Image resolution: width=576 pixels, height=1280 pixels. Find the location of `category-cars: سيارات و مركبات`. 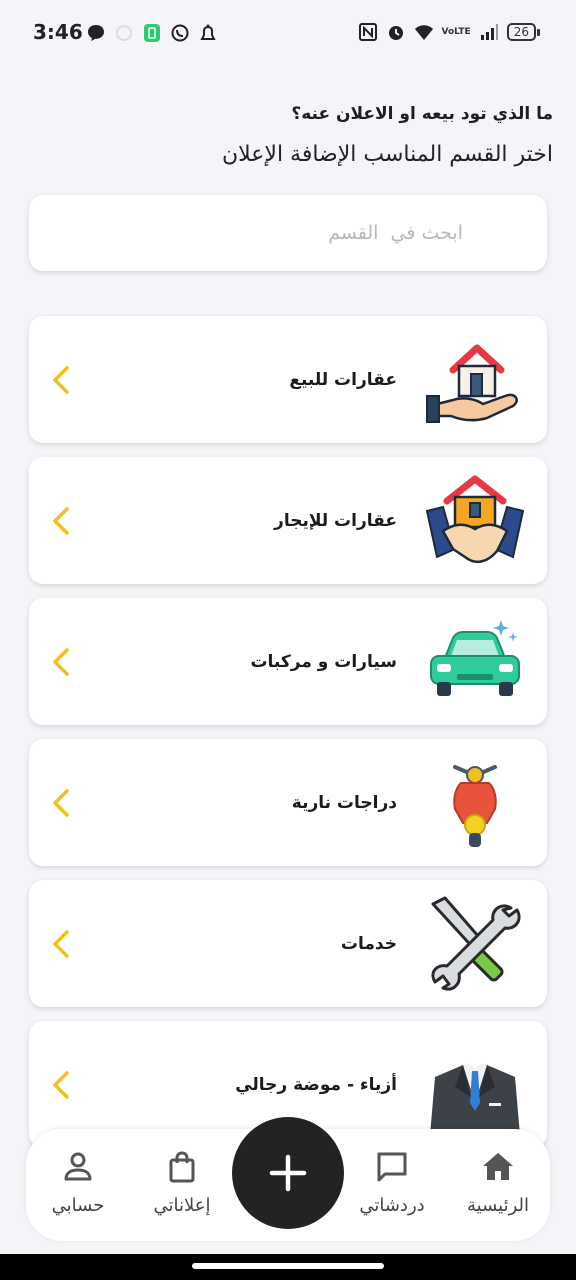

category-cars: سيارات و مركبات is located at coordinates (288, 661).